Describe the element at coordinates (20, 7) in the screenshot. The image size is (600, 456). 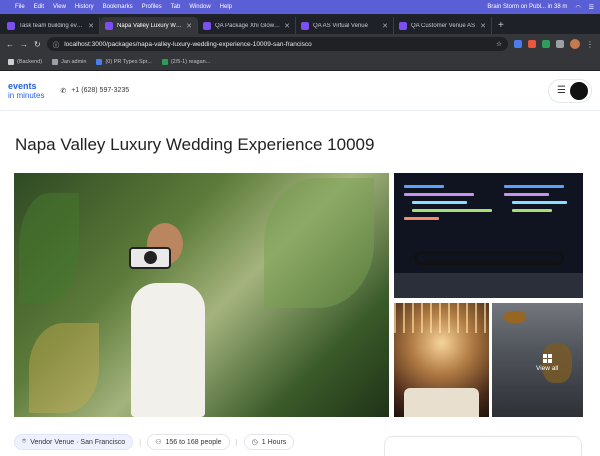
I see `menu-file: File` at that location.